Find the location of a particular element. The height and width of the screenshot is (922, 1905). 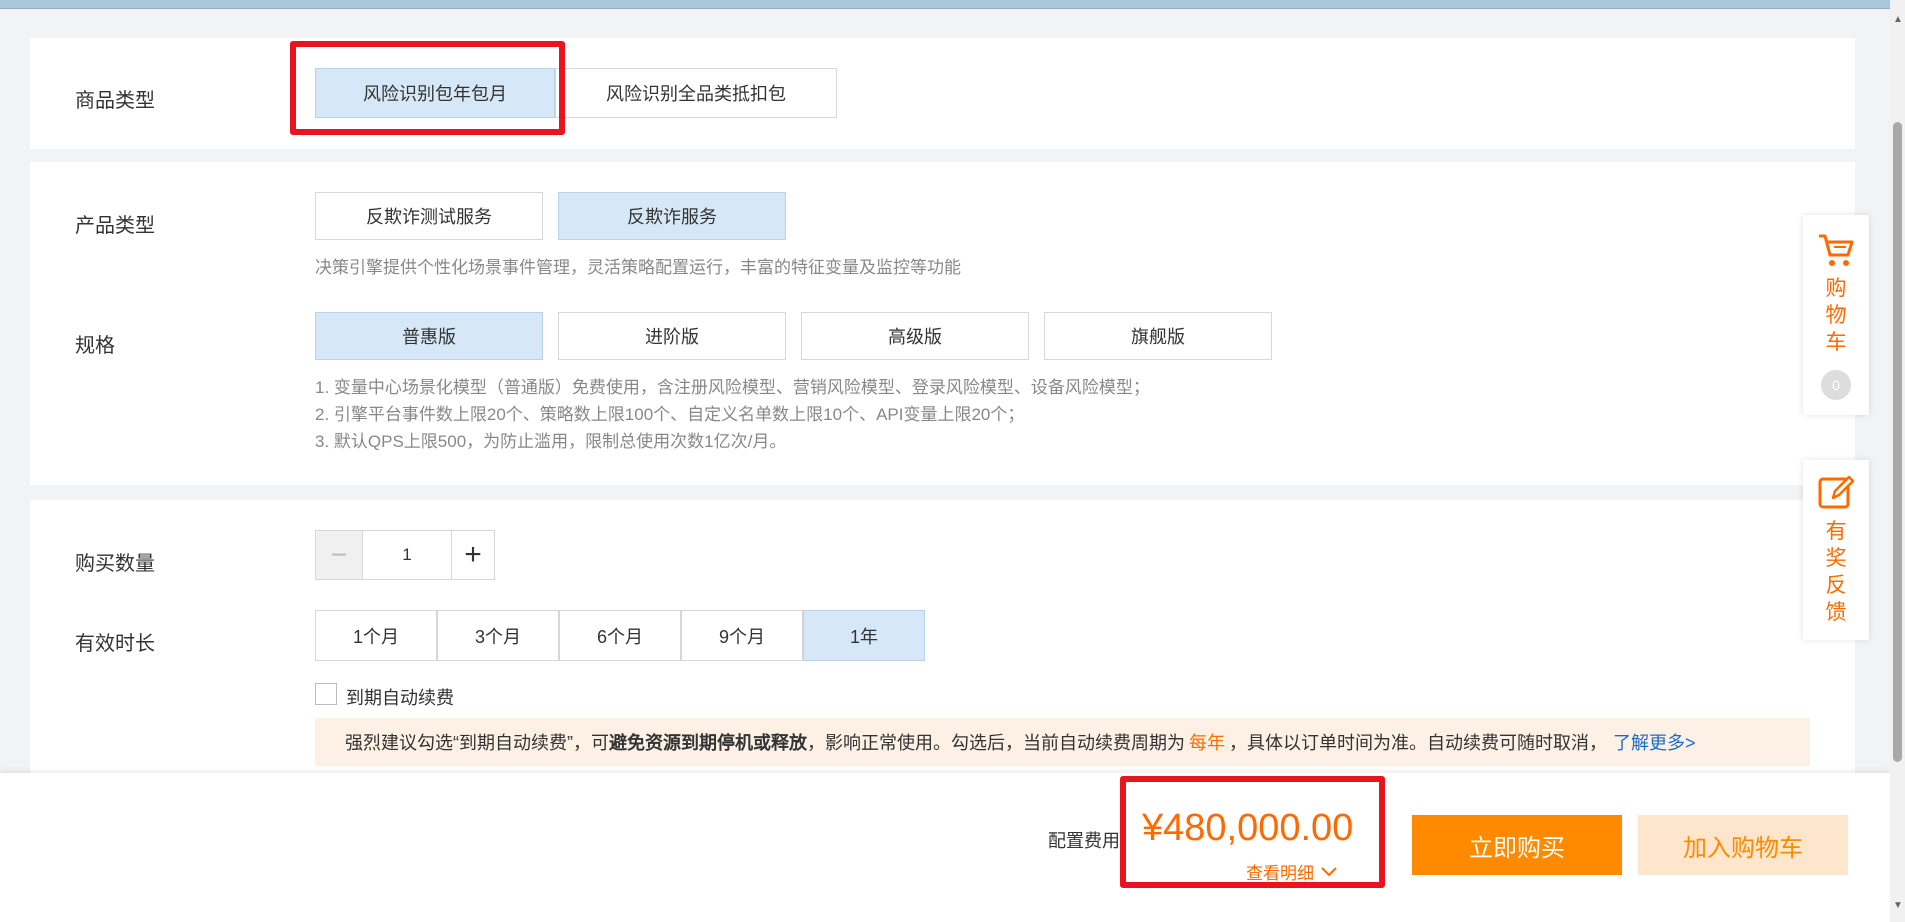

product-label: 产品类型 is located at coordinates (115, 226).